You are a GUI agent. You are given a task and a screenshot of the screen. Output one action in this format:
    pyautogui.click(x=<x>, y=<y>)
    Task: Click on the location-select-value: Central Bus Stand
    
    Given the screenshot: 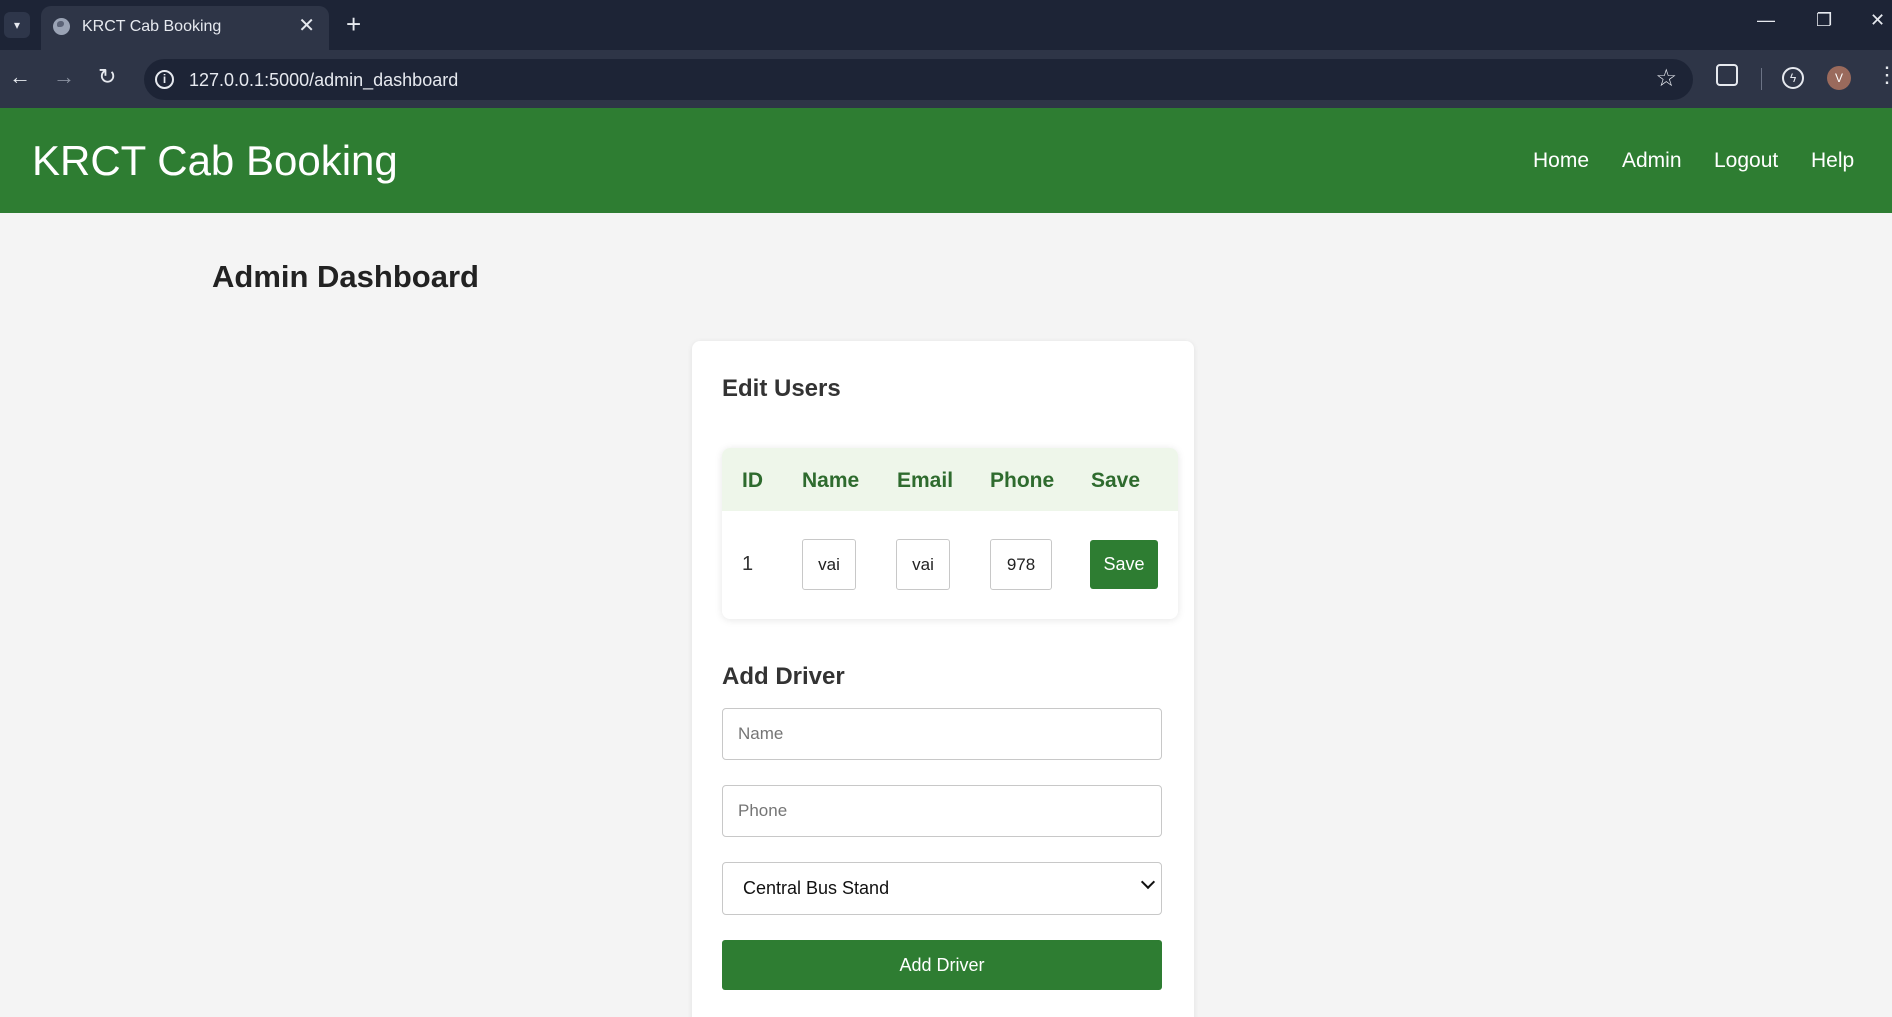 What is the action you would take?
    pyautogui.click(x=816, y=888)
    